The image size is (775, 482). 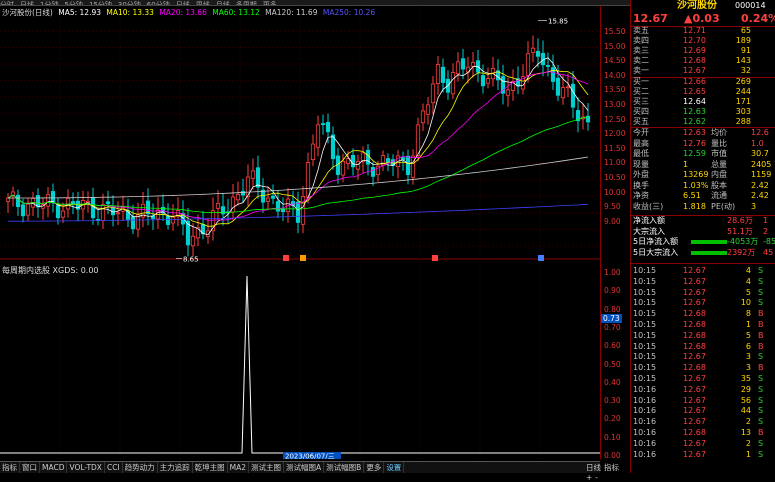 I want to click on bid-row: 买二 12.65 244, so click(x=703, y=92).